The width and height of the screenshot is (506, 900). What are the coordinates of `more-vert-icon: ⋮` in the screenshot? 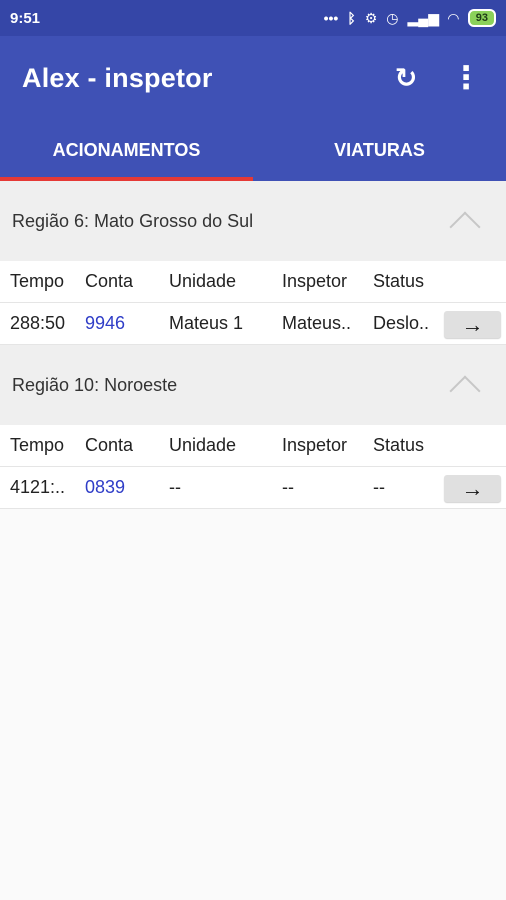 It's located at (466, 78).